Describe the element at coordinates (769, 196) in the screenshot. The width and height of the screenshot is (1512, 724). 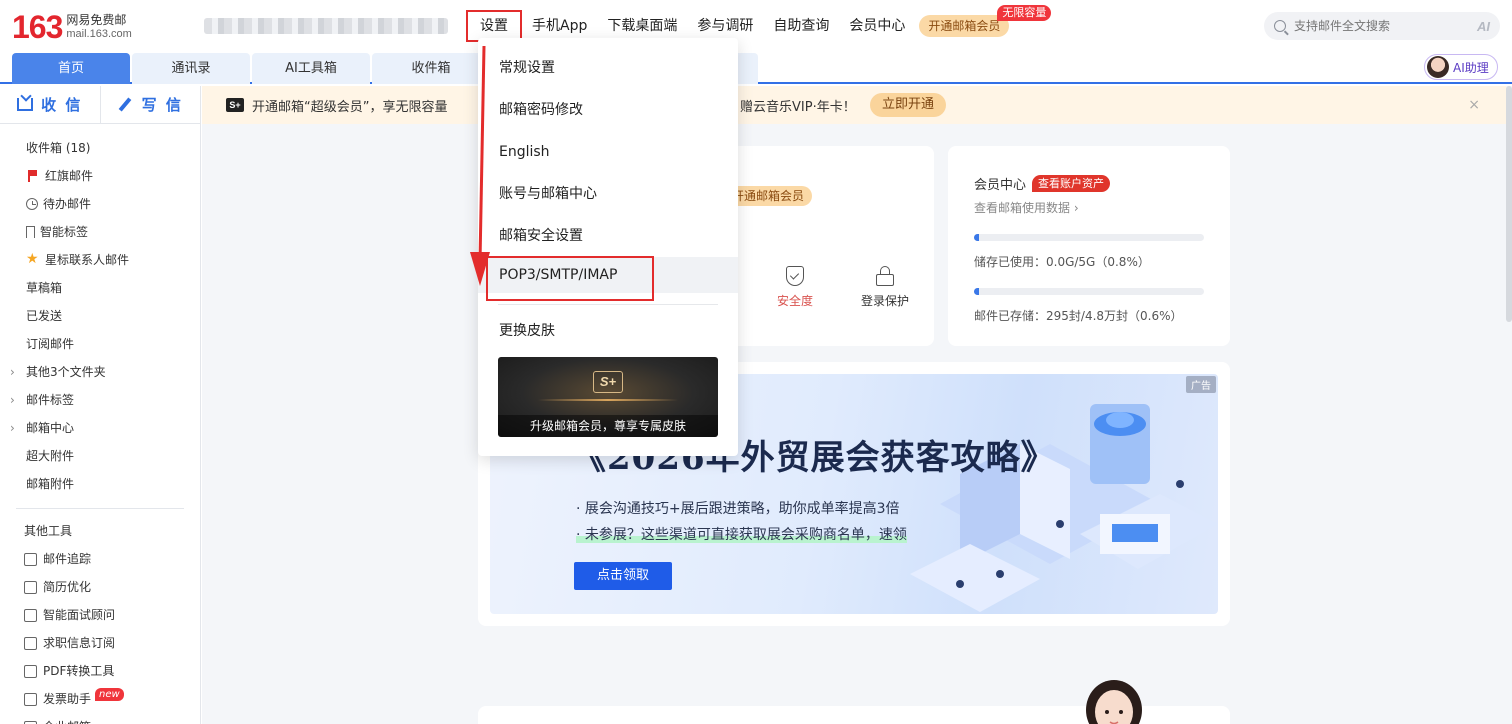
I see `open-vip-chip: 开通邮箱会员` at that location.